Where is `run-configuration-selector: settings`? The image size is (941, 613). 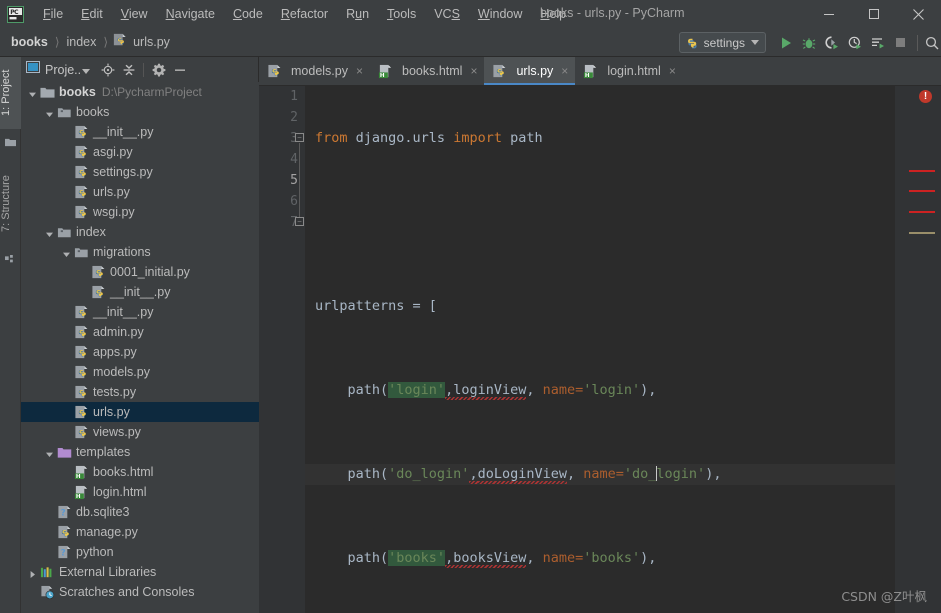
run-configuration-selector: settings is located at coordinates (722, 42).